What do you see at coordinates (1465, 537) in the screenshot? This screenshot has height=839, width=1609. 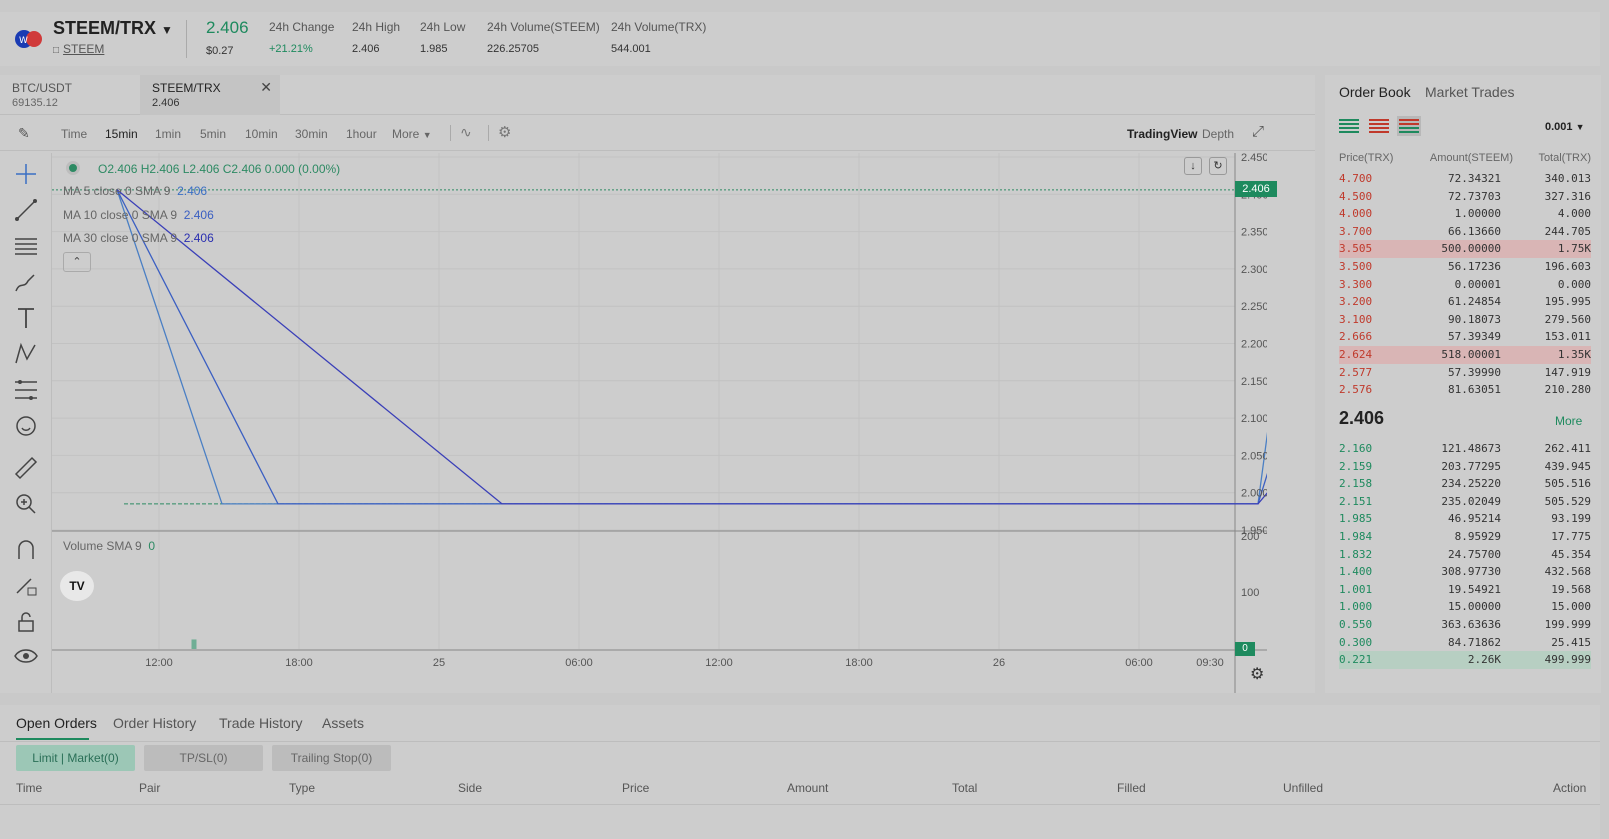 I see `bid-row: 1.984 8.95929 17.775` at bounding box center [1465, 537].